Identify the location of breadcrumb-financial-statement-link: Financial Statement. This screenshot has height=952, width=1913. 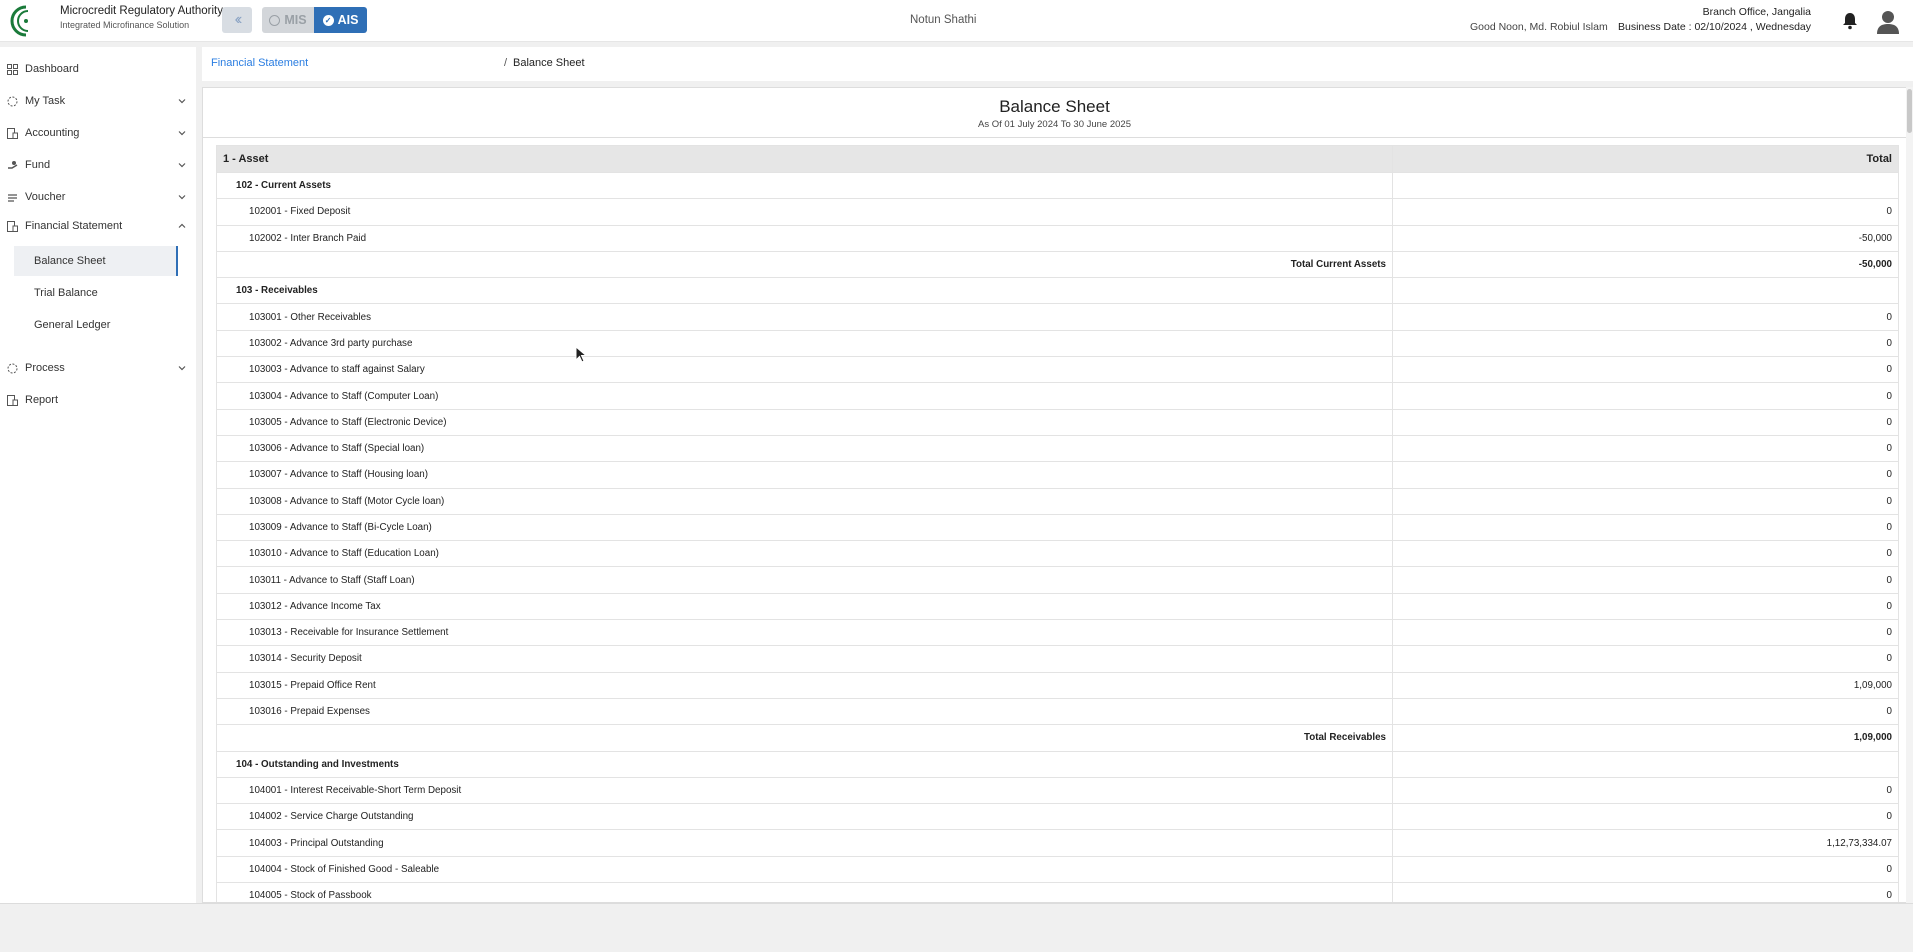
(259, 63).